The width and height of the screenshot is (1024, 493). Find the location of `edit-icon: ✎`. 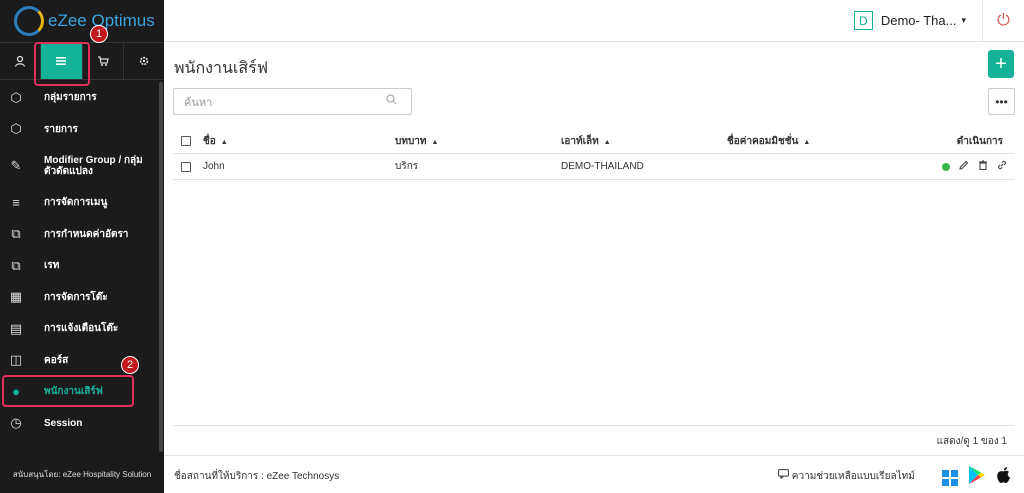

edit-icon: ✎ is located at coordinates (16, 165).